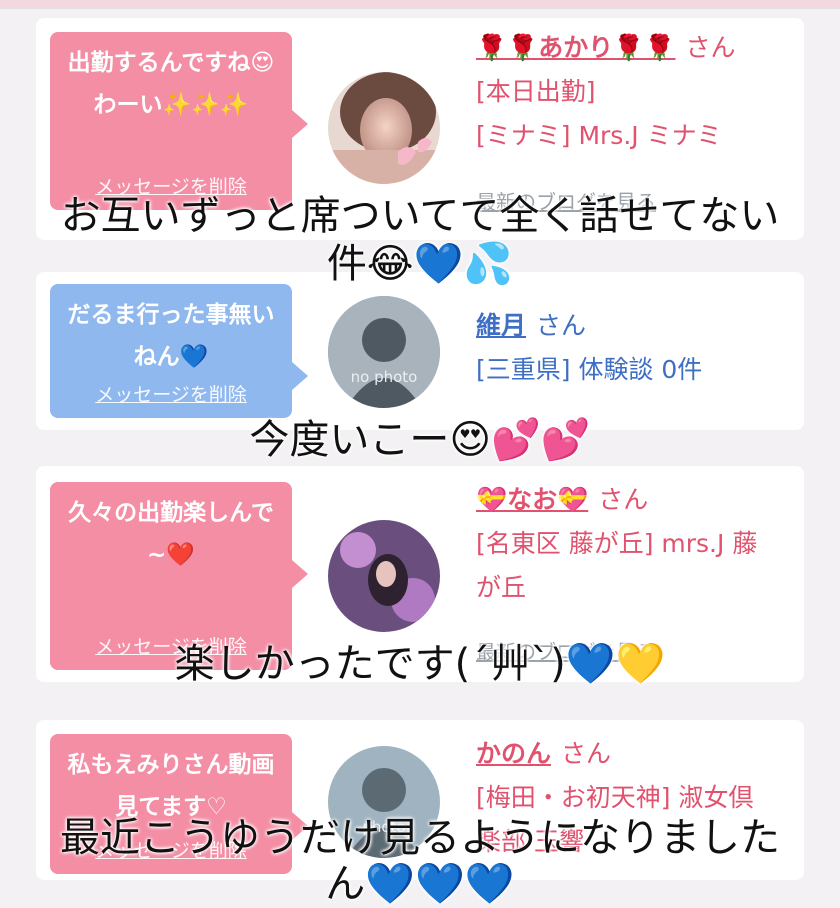 This screenshot has height=908, width=840. What do you see at coordinates (420, 264) in the screenshot?
I see `caption-overlay: 件😂💙💦` at bounding box center [420, 264].